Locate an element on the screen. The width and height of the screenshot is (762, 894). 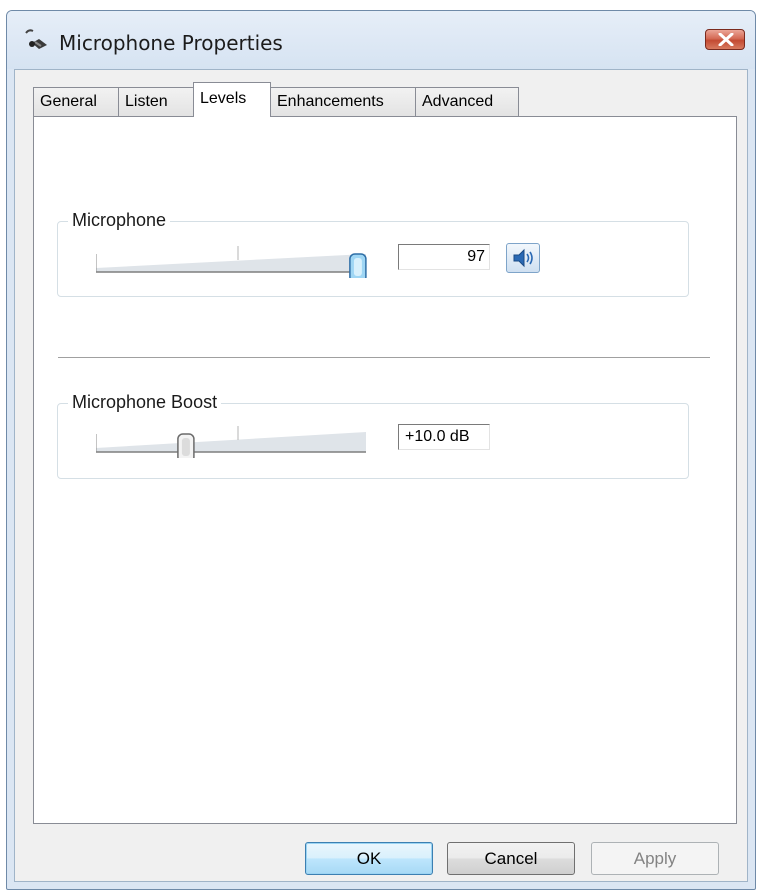
microphone-level-slider is located at coordinates (238, 255).